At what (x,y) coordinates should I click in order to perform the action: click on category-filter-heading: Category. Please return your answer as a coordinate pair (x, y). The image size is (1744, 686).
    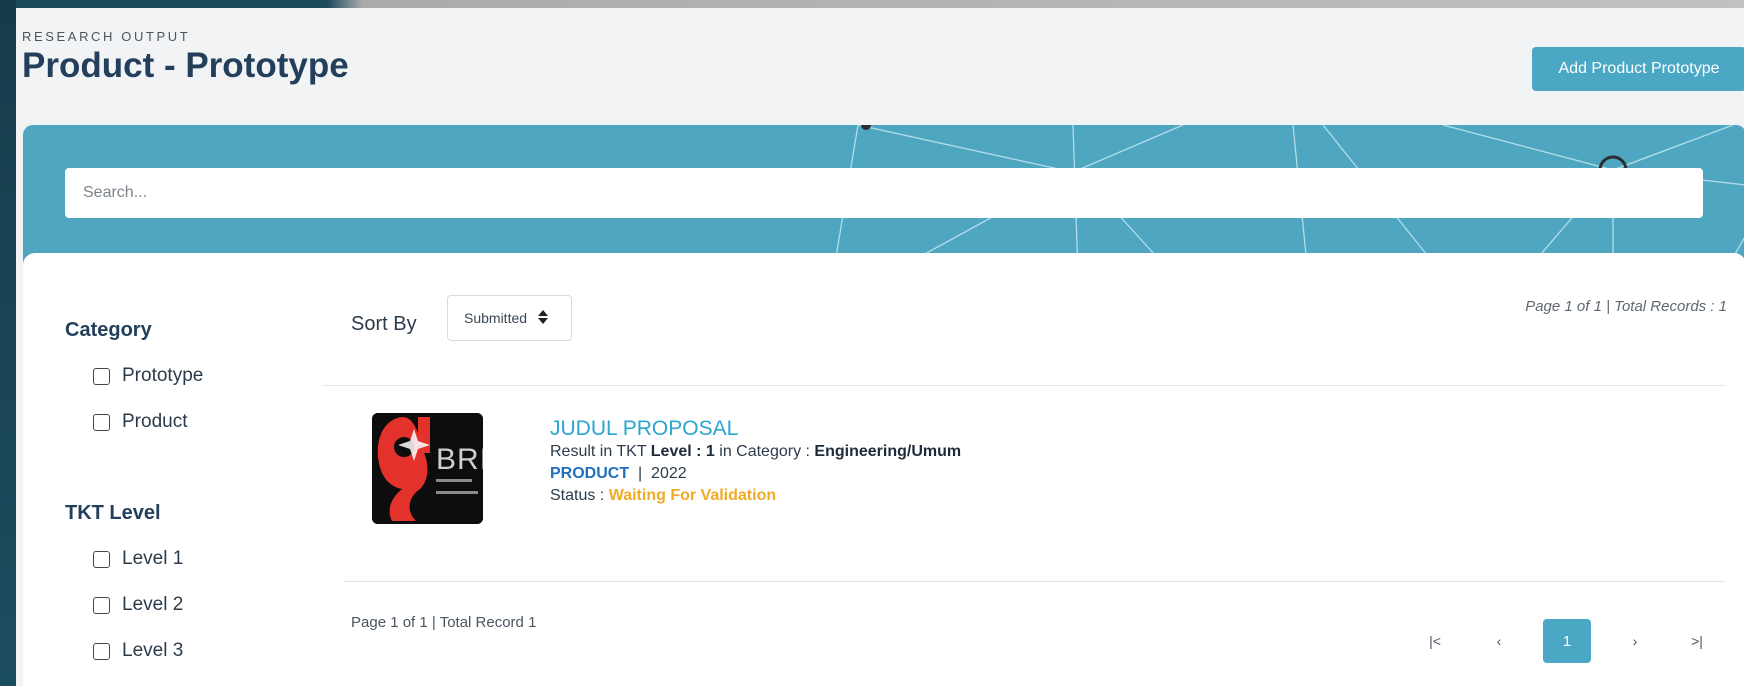
    Looking at the image, I should click on (108, 330).